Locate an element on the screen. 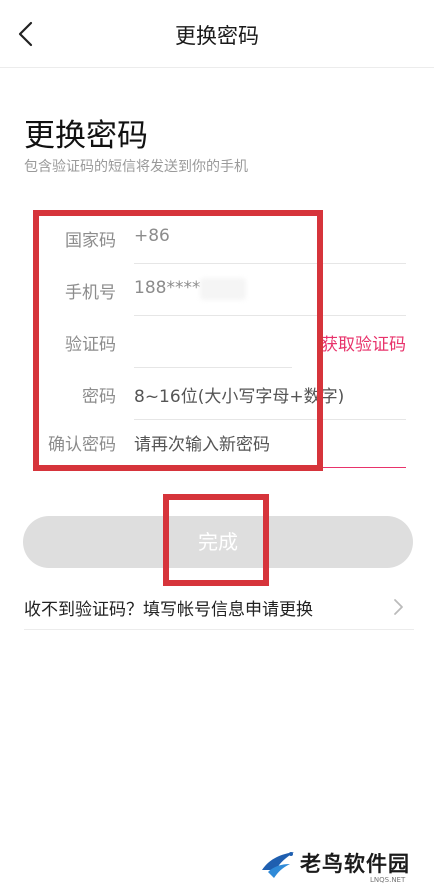 The image size is (434, 891). bird-logo-icon is located at coordinates (278, 865).